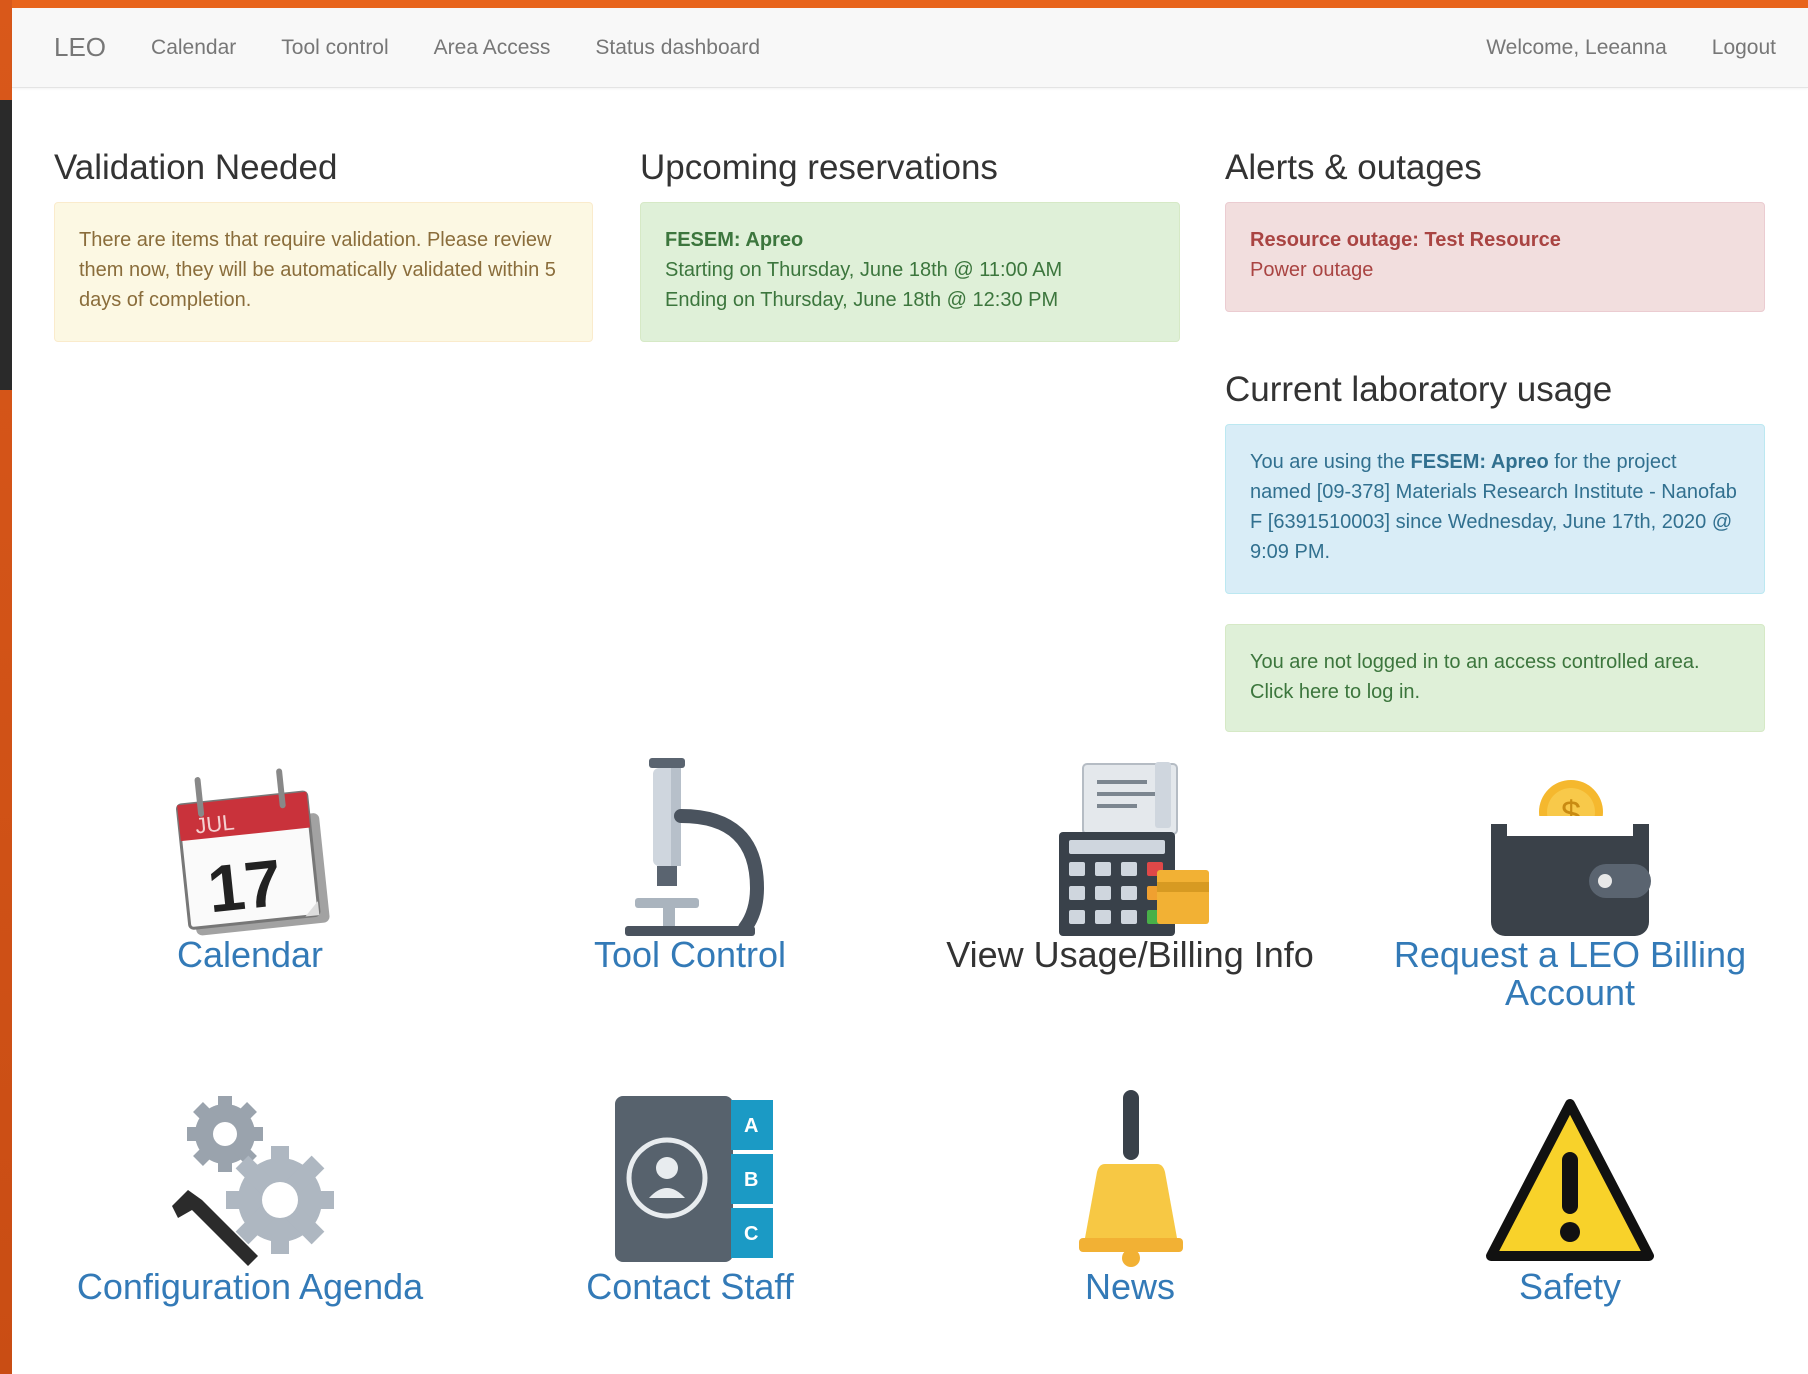 The width and height of the screenshot is (1808, 1374). Describe the element at coordinates (1353, 167) in the screenshot. I see `alerts-title: Alerts & outages` at that location.